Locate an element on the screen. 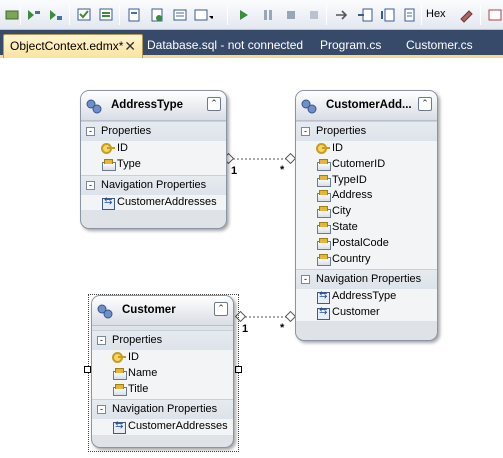 The width and height of the screenshot is (503, 458). entity-header: AddressType ⌃ is located at coordinates (153, 106).